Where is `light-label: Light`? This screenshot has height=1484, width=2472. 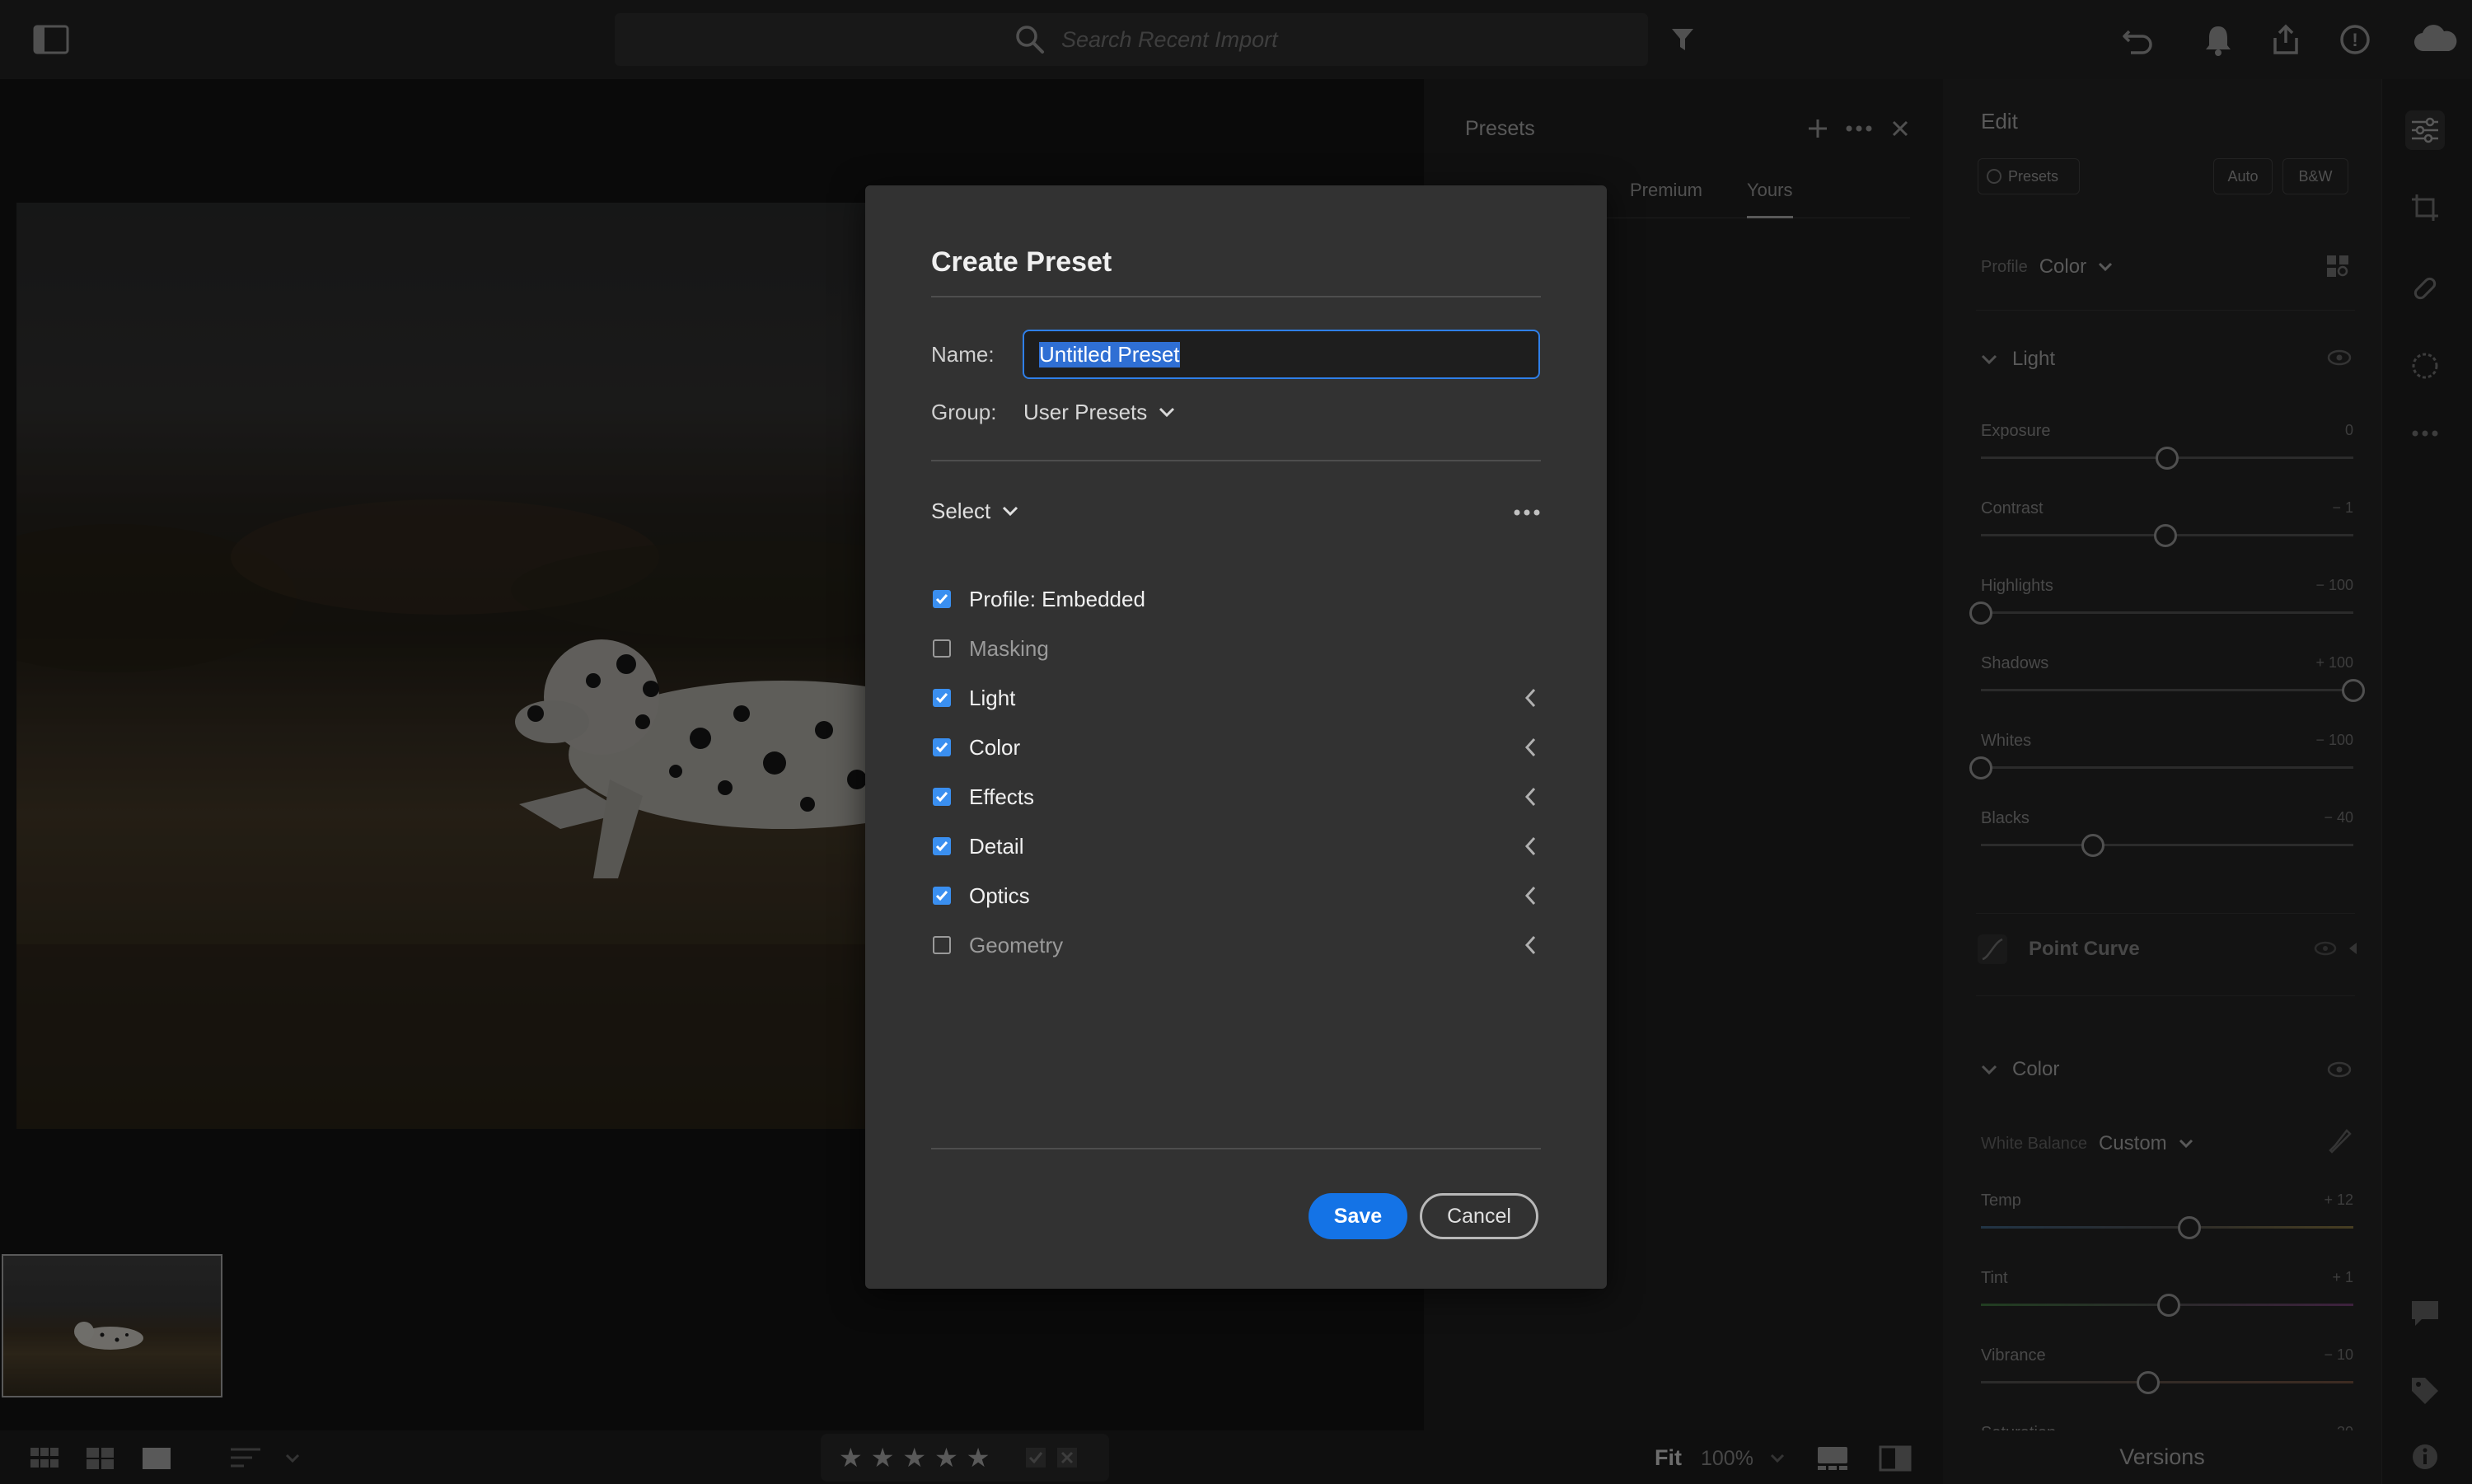 light-label: Light is located at coordinates (992, 698).